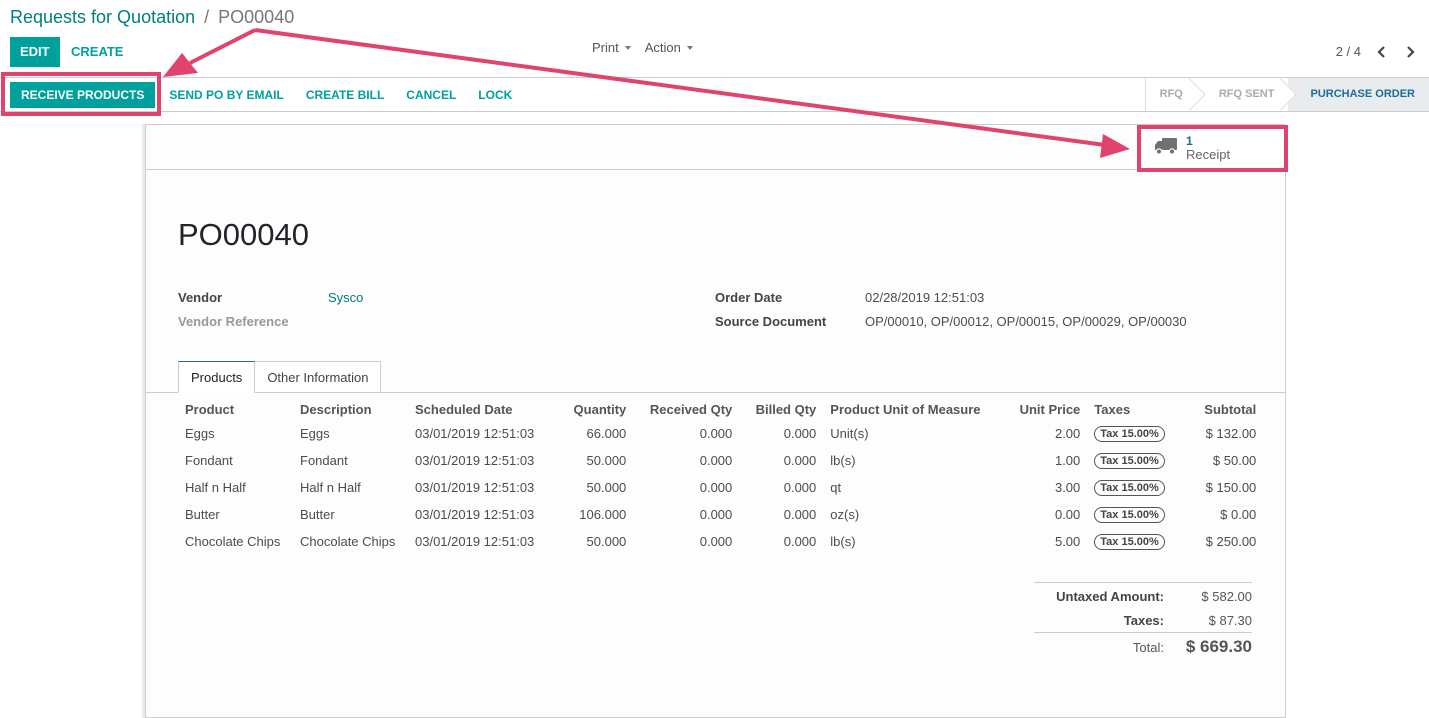  Describe the element at coordinates (662, 47) in the screenshot. I see `action-label: Action` at that location.